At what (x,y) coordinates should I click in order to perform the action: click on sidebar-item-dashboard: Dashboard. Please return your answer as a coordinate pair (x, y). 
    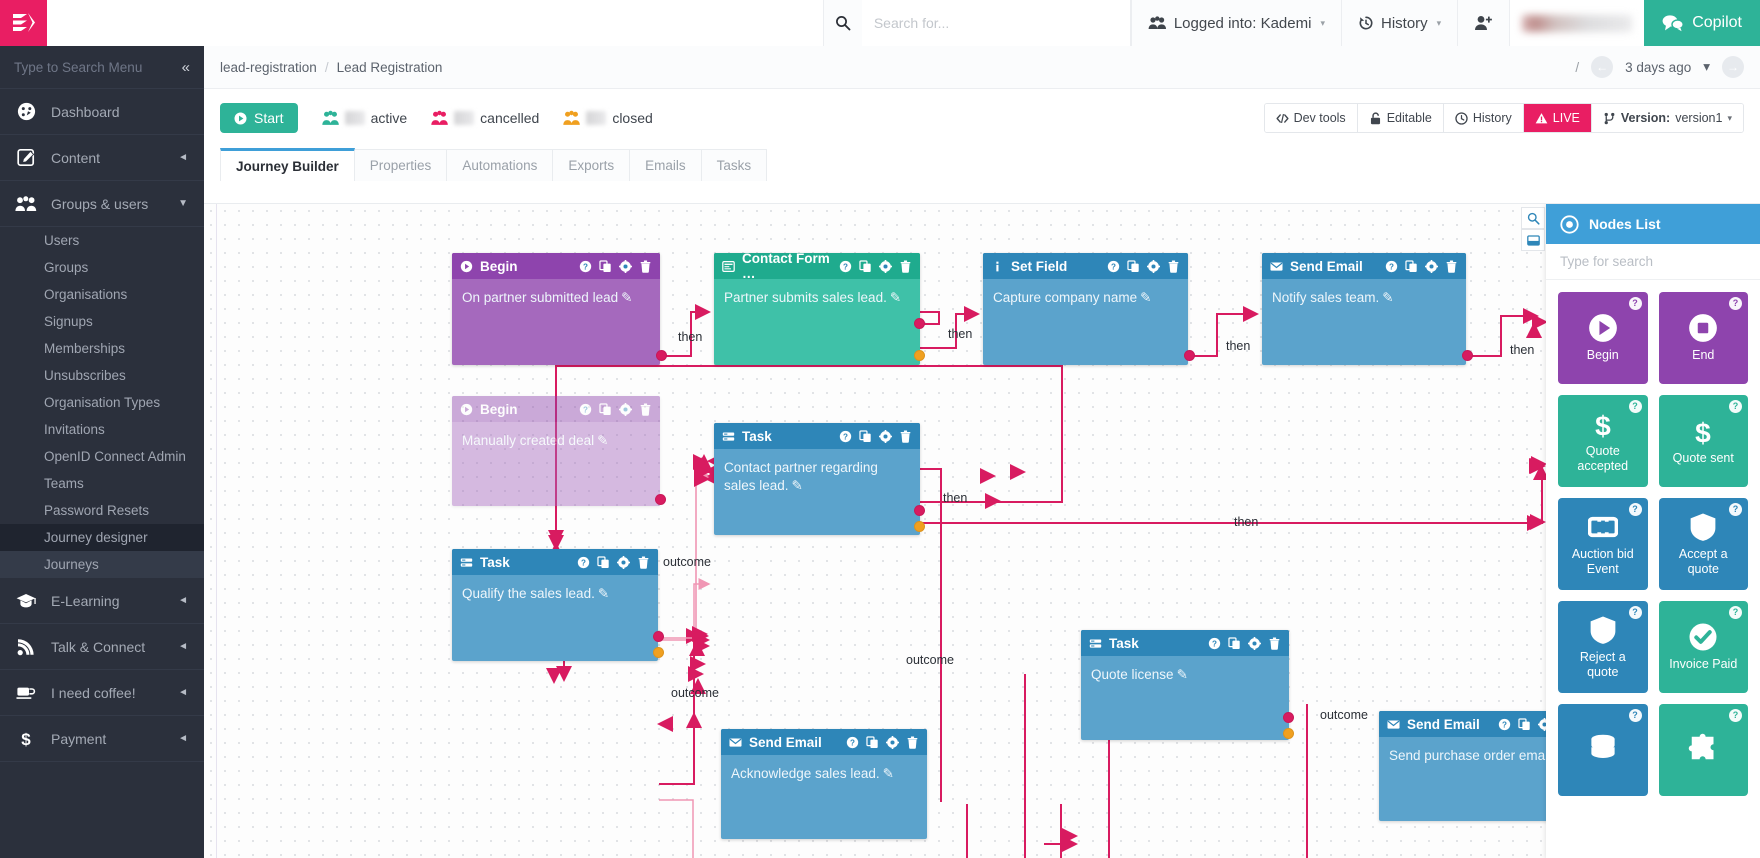
    Looking at the image, I should click on (102, 112).